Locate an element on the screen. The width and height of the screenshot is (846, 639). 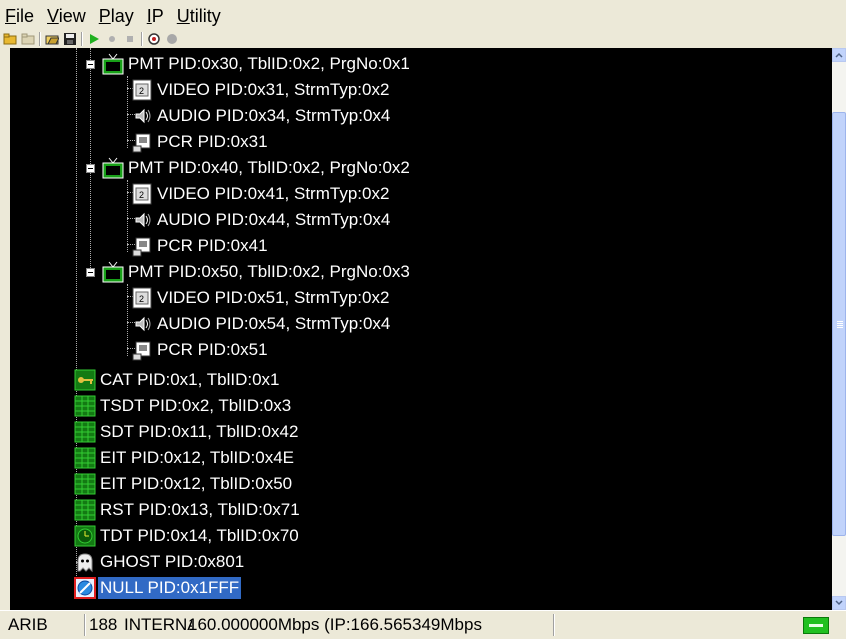
null-icon is located at coordinates (85, 588).